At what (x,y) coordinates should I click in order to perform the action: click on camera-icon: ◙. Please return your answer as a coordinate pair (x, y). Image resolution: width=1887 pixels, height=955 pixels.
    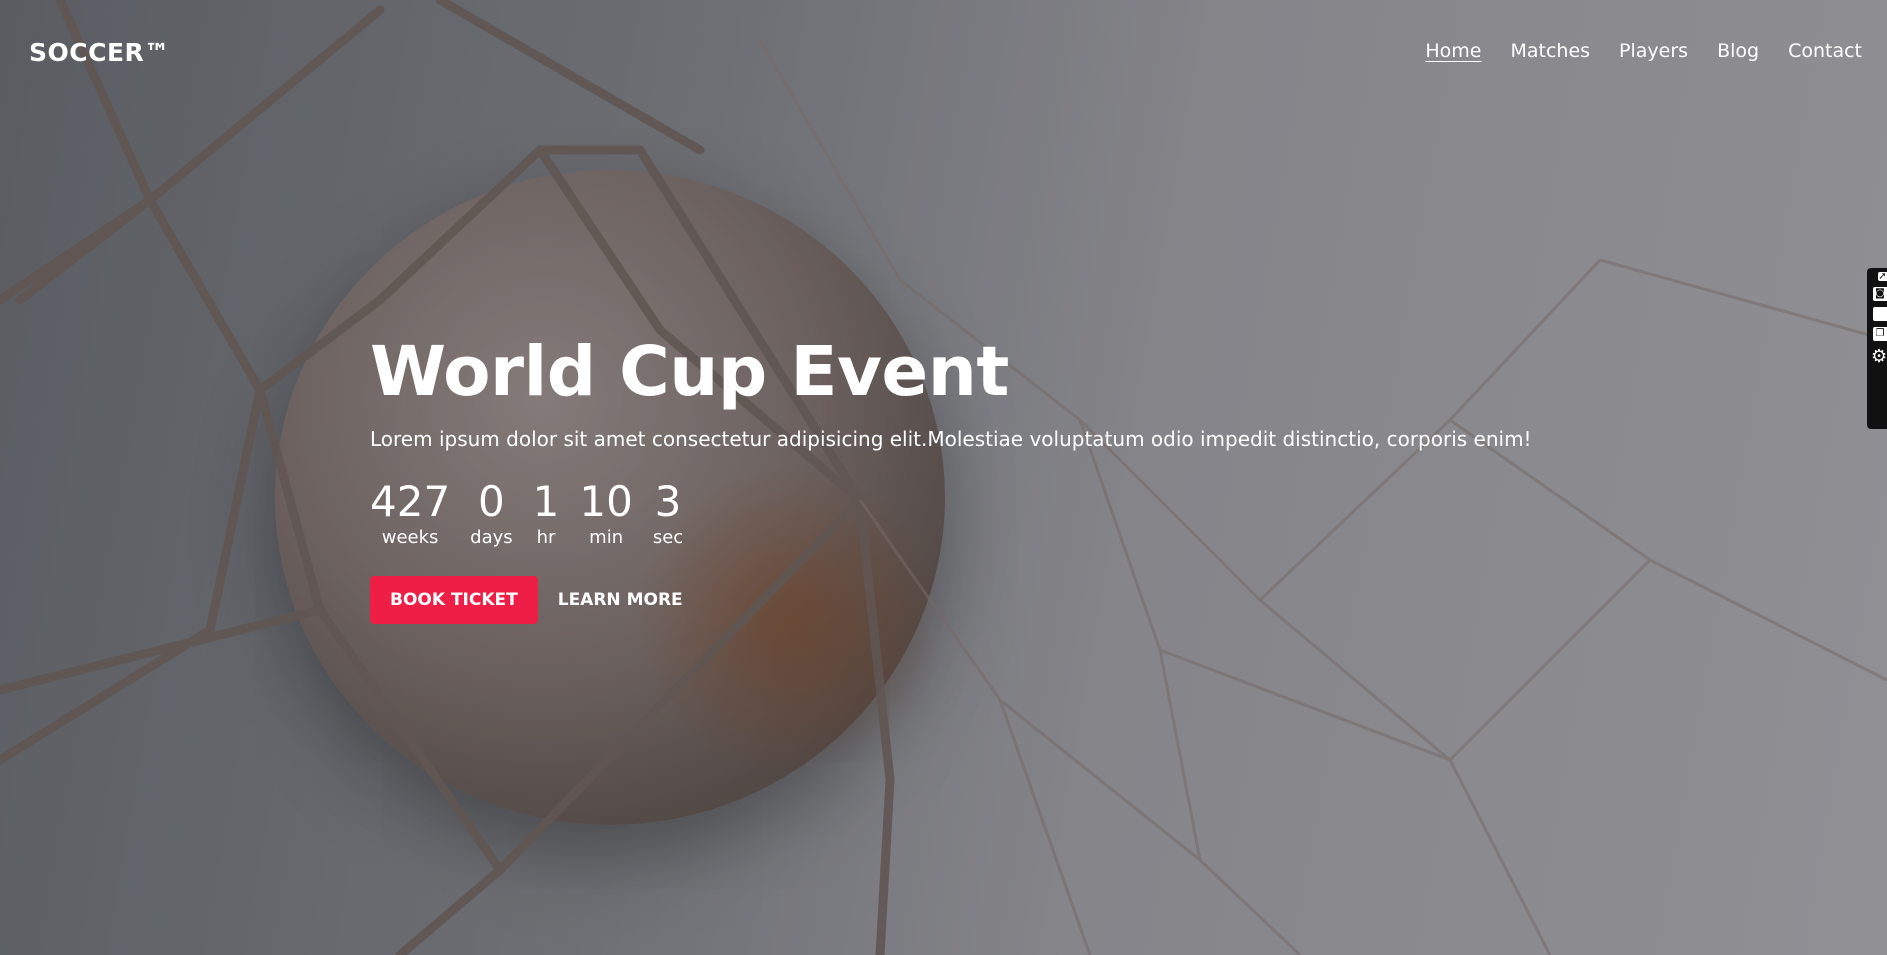
    Looking at the image, I should click on (1880, 294).